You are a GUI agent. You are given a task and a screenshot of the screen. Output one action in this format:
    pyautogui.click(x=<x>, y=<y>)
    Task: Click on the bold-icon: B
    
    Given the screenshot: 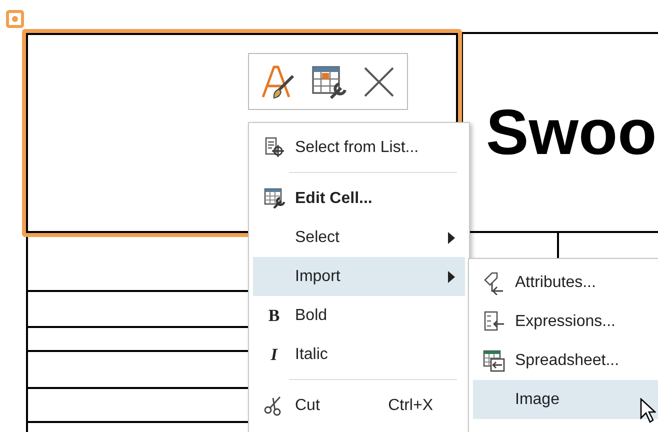 What is the action you would take?
    pyautogui.click(x=274, y=315)
    